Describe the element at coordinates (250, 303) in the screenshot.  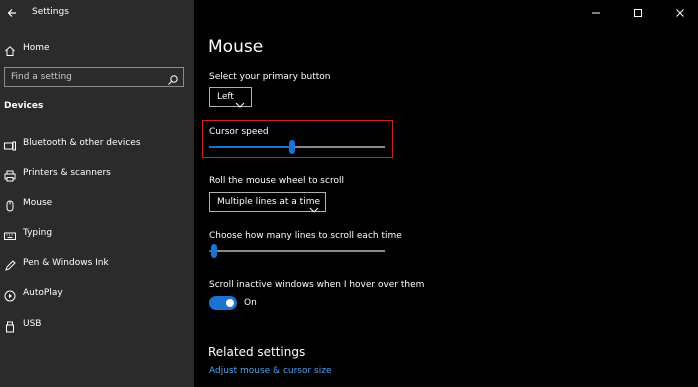
I see `toggle-state-label: On` at that location.